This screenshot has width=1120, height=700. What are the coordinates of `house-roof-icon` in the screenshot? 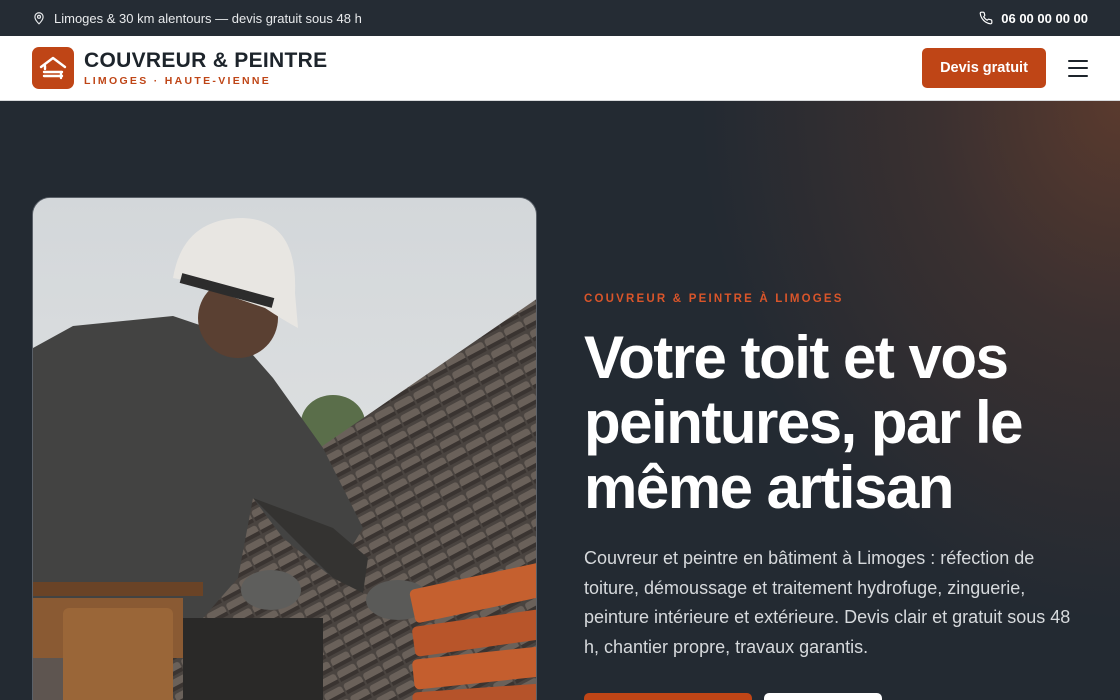 It's located at (53, 68).